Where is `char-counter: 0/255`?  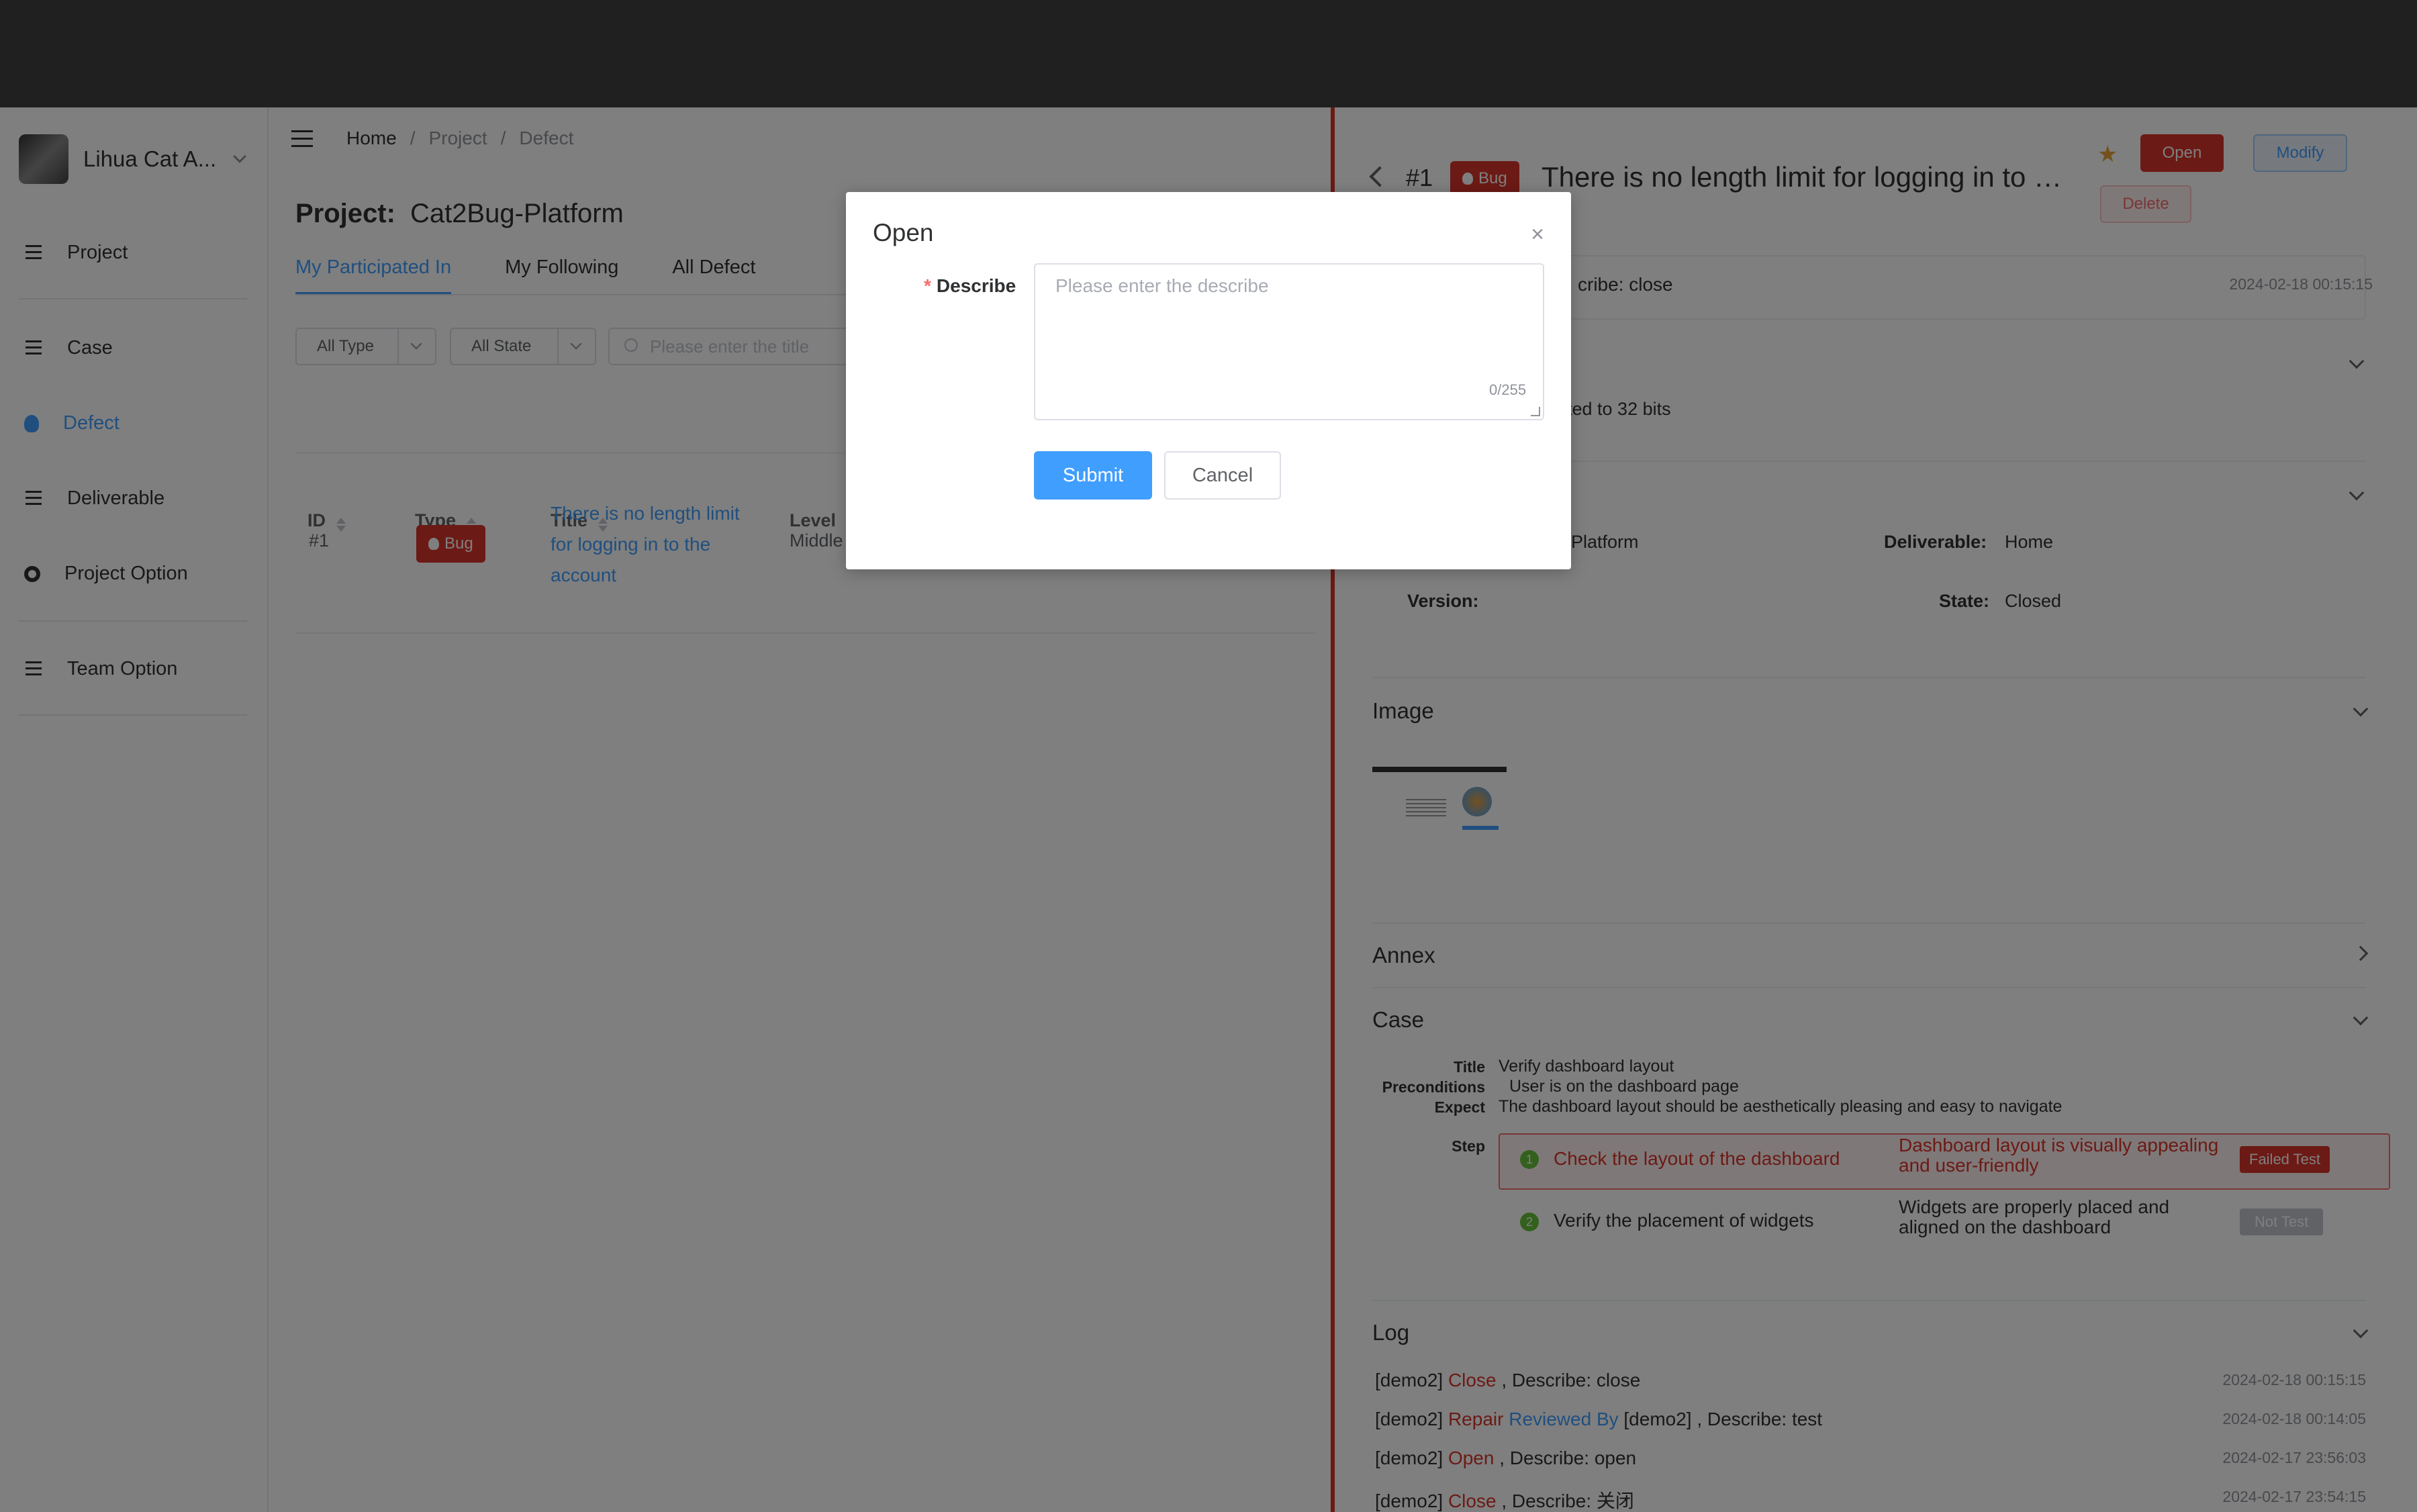
char-counter: 0/255 is located at coordinates (1508, 389).